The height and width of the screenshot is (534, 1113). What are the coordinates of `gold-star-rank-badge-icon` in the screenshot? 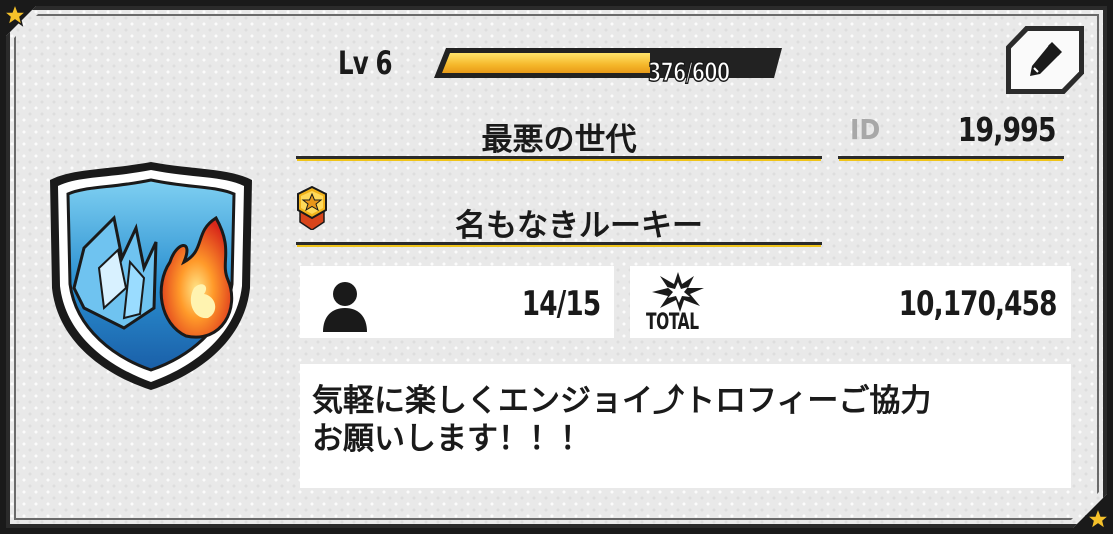 It's located at (312, 208).